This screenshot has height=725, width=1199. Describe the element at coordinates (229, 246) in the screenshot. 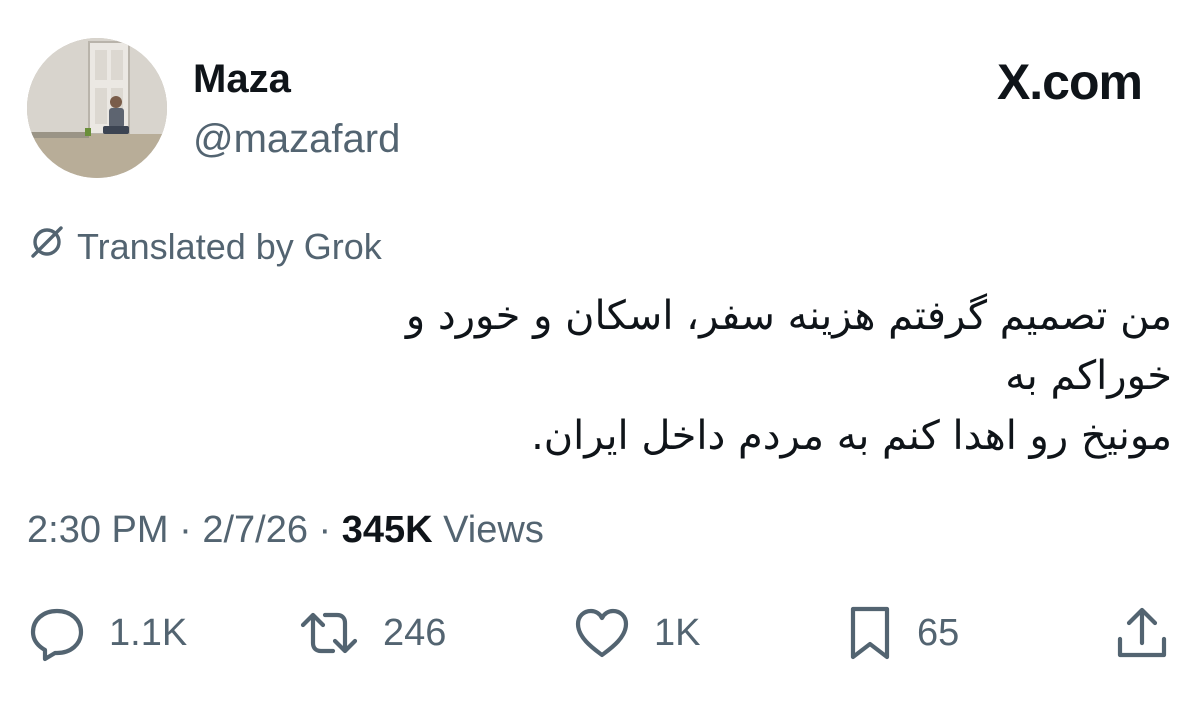

I see `translation-label: Translated by Grok` at that location.